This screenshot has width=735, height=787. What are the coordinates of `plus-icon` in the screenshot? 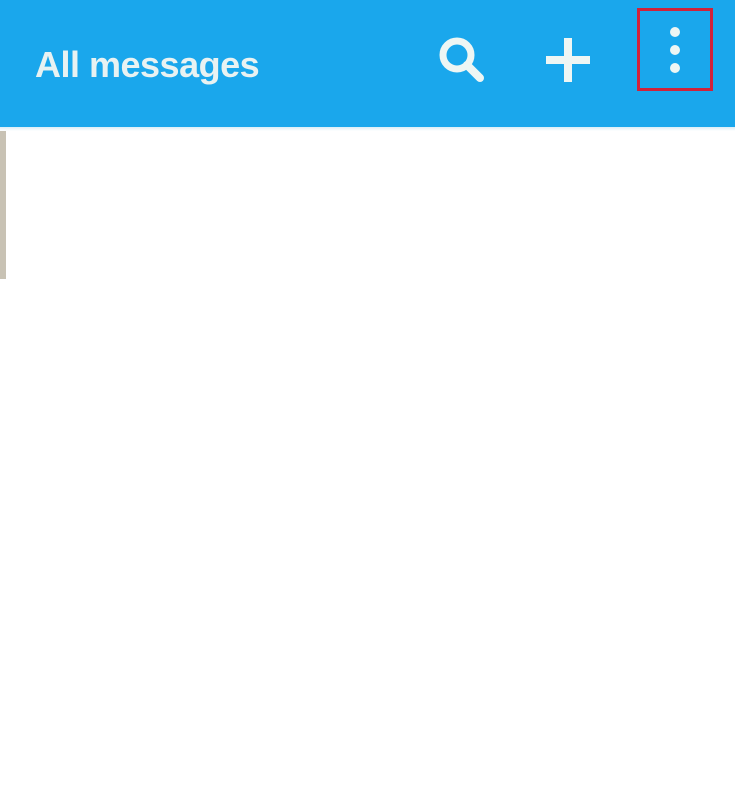 It's located at (568, 60).